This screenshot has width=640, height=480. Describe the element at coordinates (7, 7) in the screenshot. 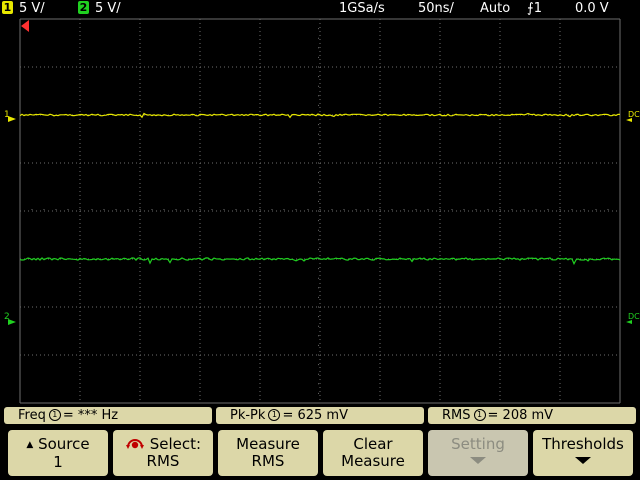

I see `ch1-badge: 1` at that location.